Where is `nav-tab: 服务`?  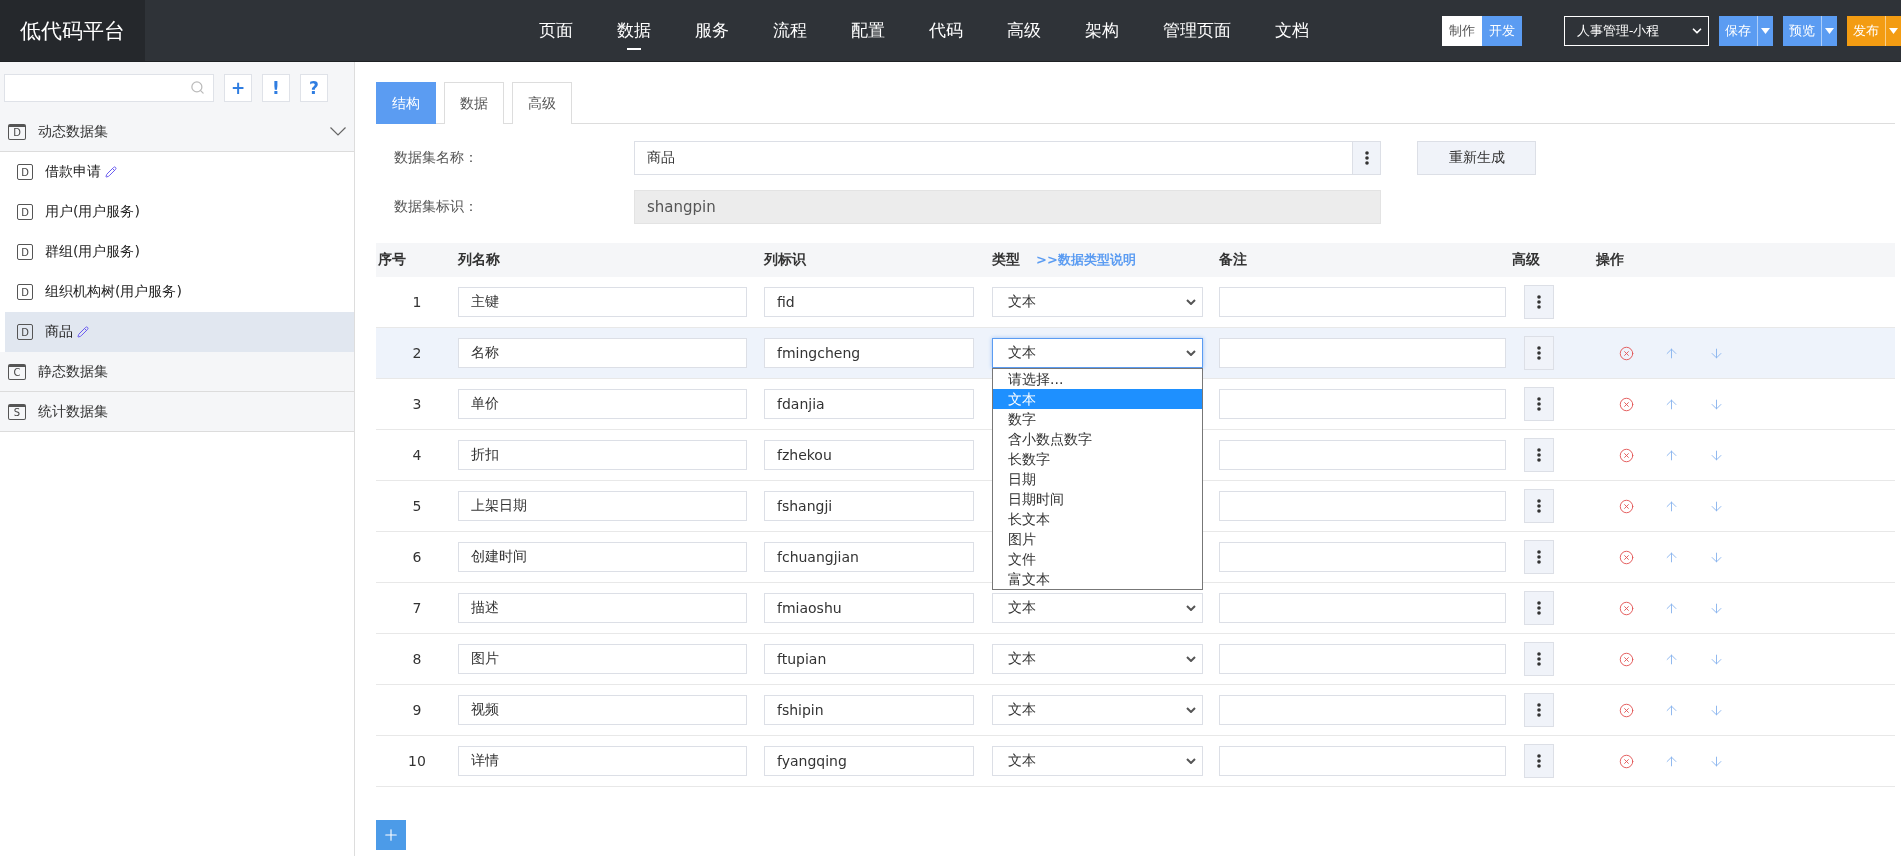
nav-tab: 服务 is located at coordinates (711, 30).